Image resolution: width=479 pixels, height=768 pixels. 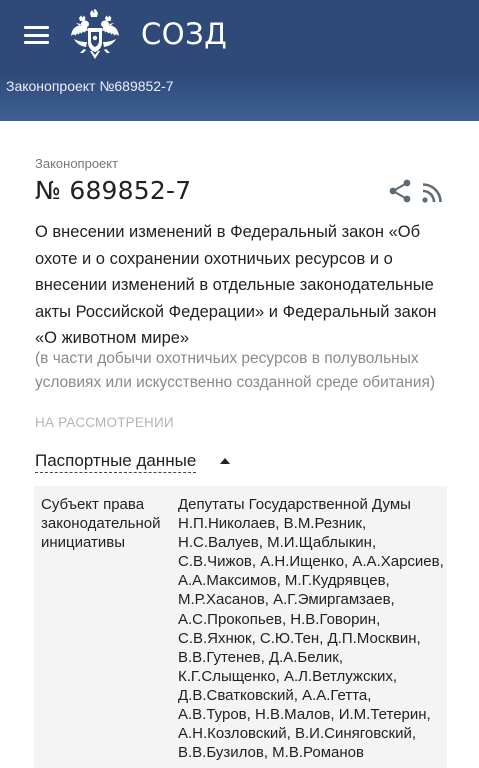 I want to click on initiator-line: А.С.Прокопьев, Н.В.Говорин,, so click(x=279, y=619).